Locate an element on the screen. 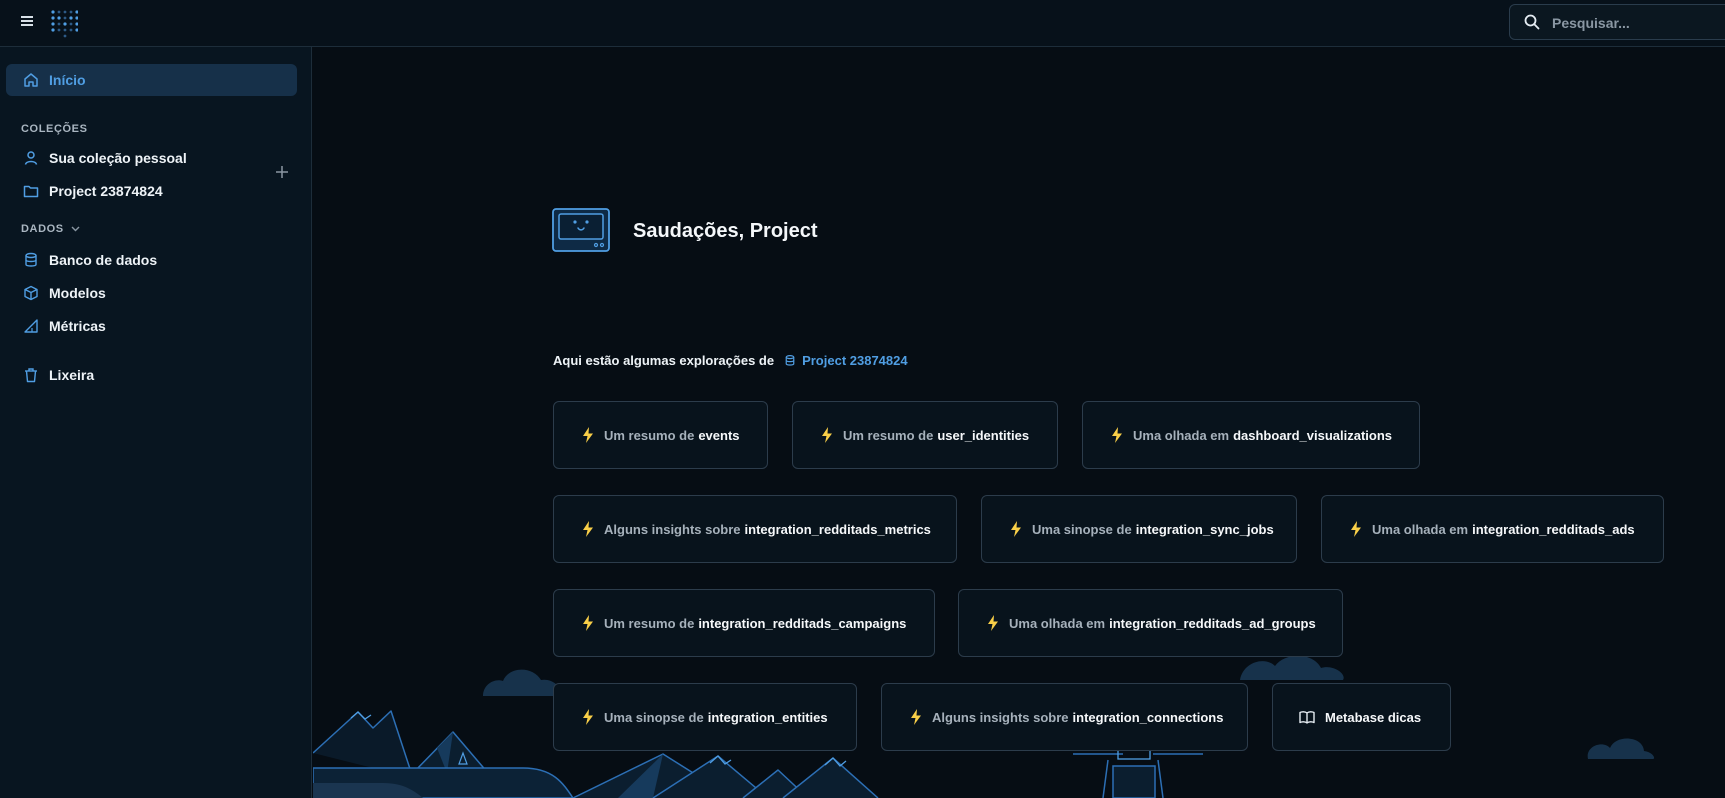 The height and width of the screenshot is (798, 1725). data-section-toggle: DADOS is located at coordinates (50, 229).